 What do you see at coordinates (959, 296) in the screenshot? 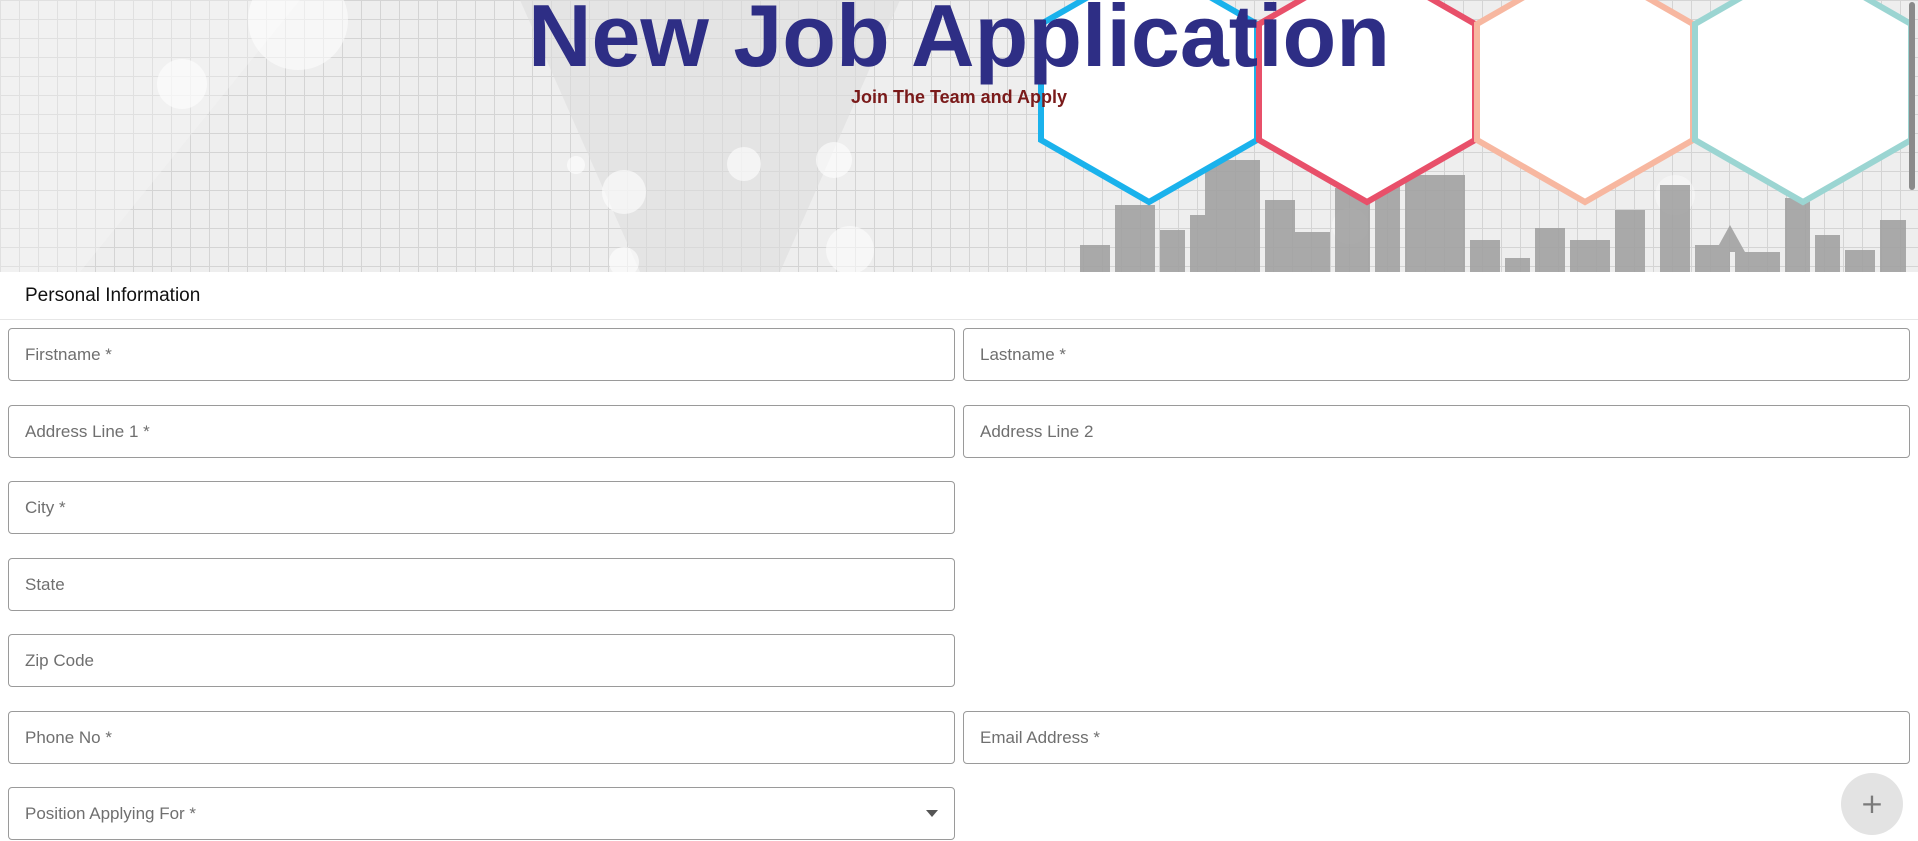
I see `section-header: Personal Information` at bounding box center [959, 296].